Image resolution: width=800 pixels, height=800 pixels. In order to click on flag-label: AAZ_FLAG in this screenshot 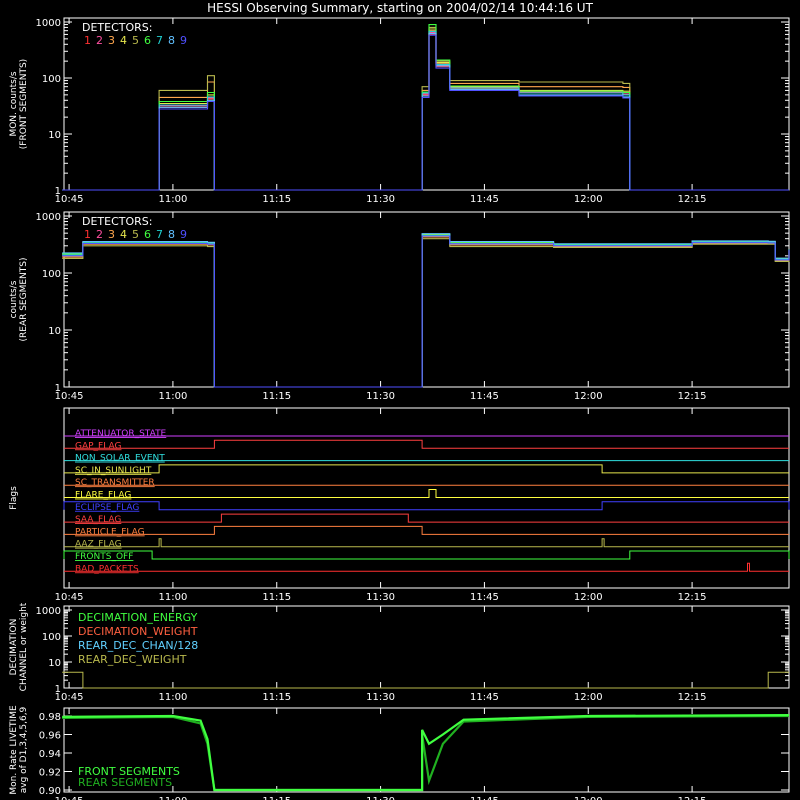, I will do `click(98, 545)`.